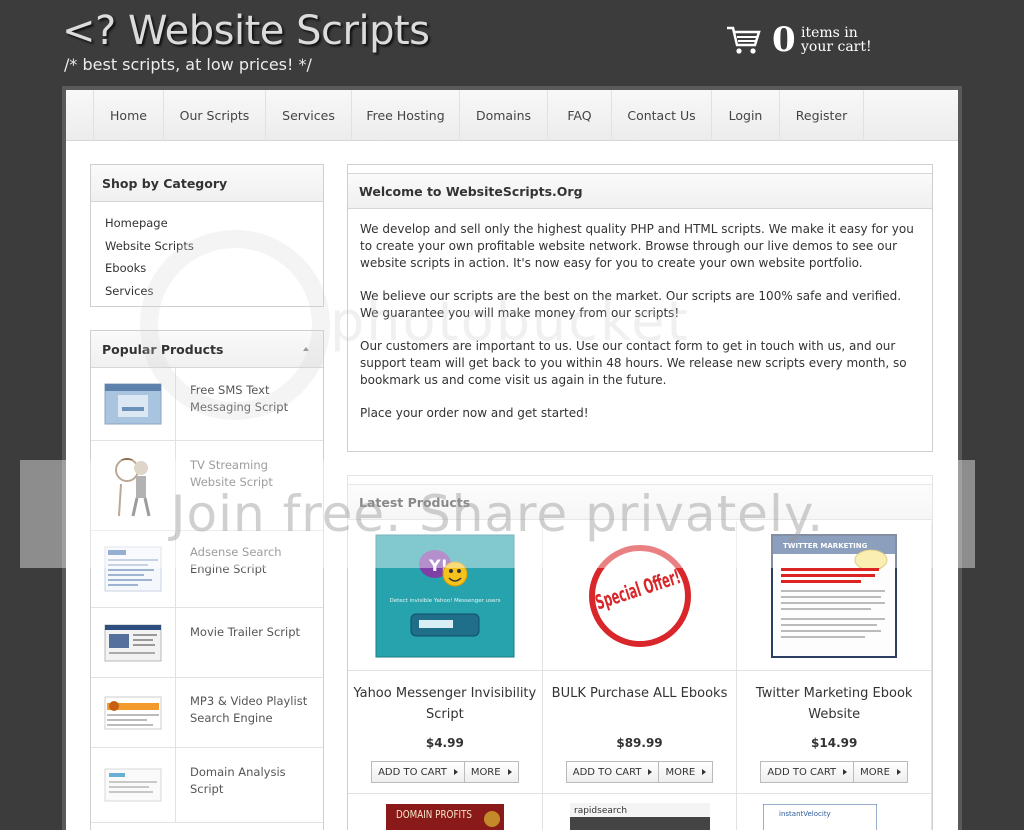 The image size is (1024, 830). I want to click on cart-summary: 0 items in your cart!, so click(801, 41).